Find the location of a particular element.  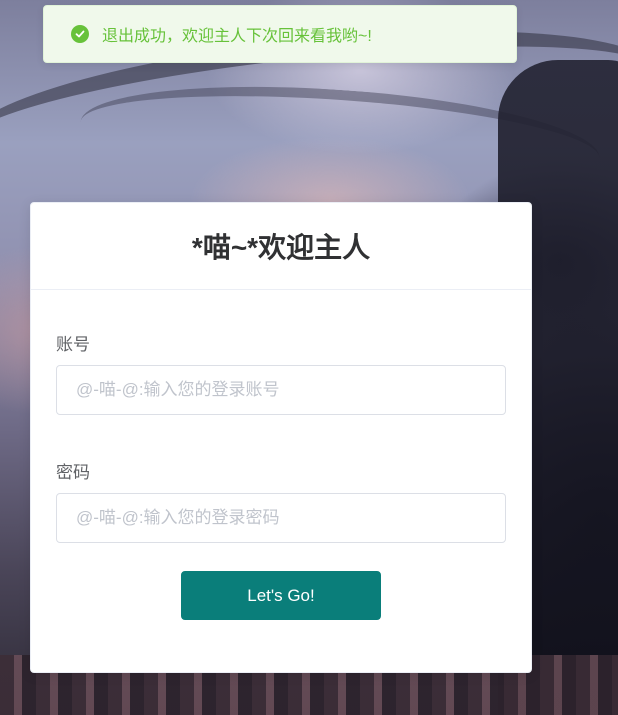

username-input is located at coordinates (281, 390).